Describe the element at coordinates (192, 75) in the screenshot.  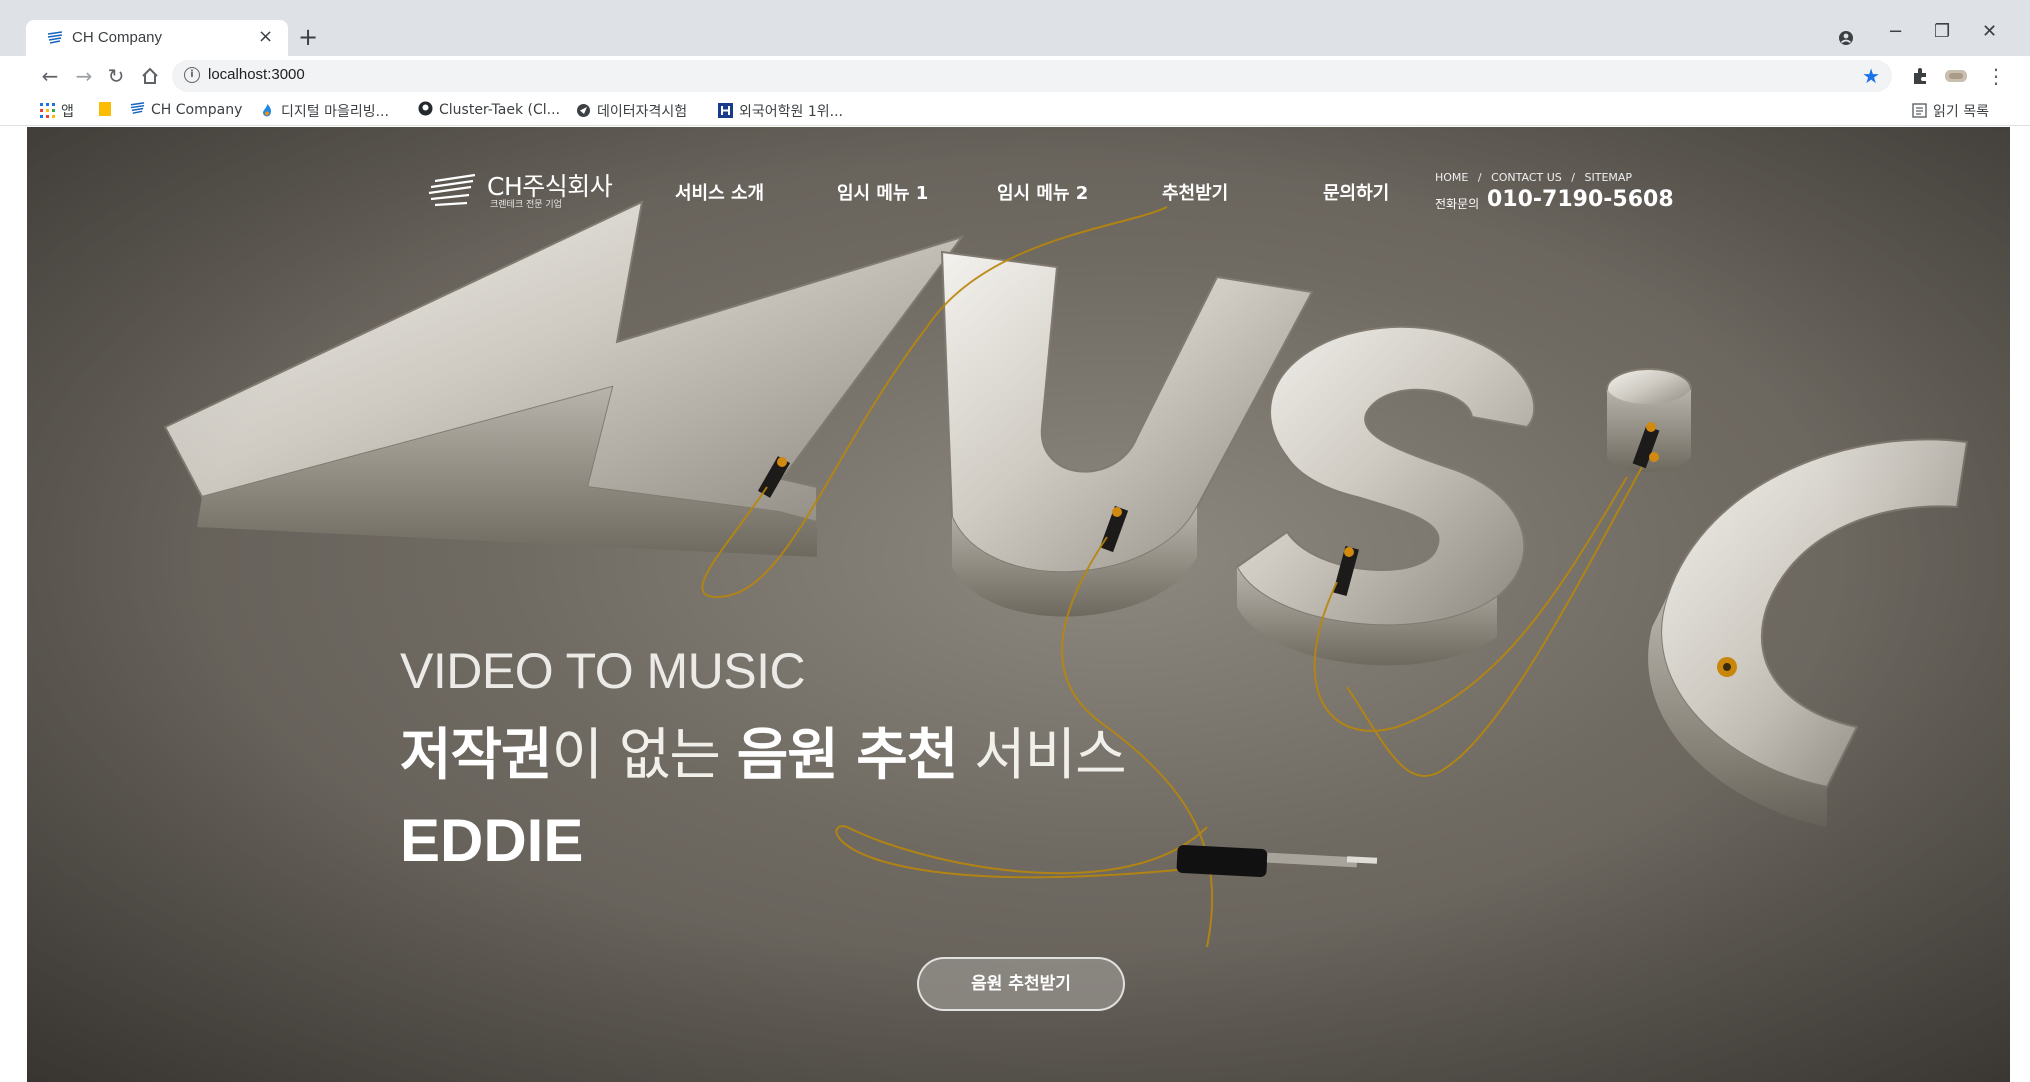
I see `info-icon: i` at that location.